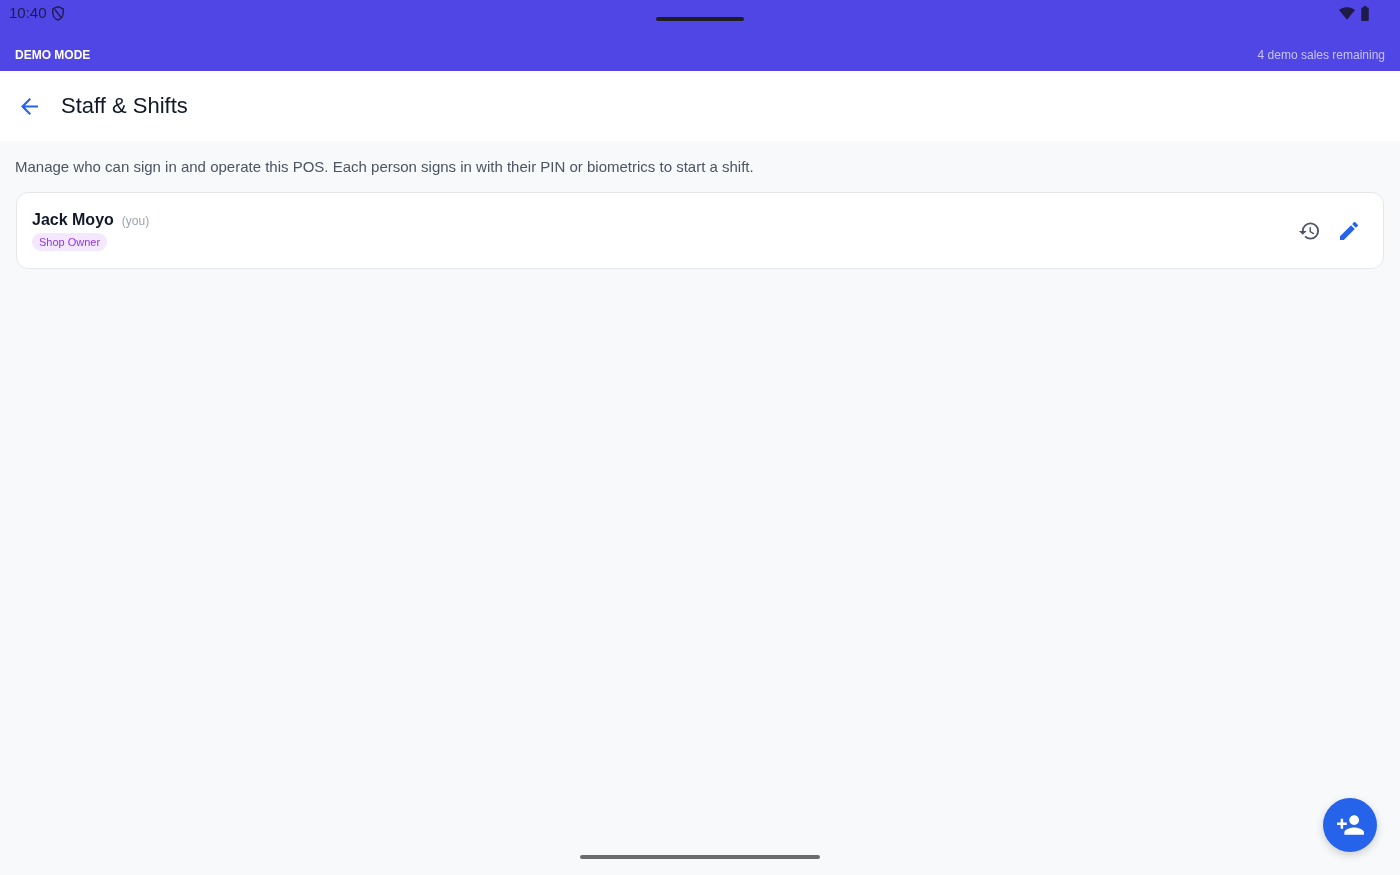  Describe the element at coordinates (29, 106) in the screenshot. I see `back-arrow-icon` at that location.